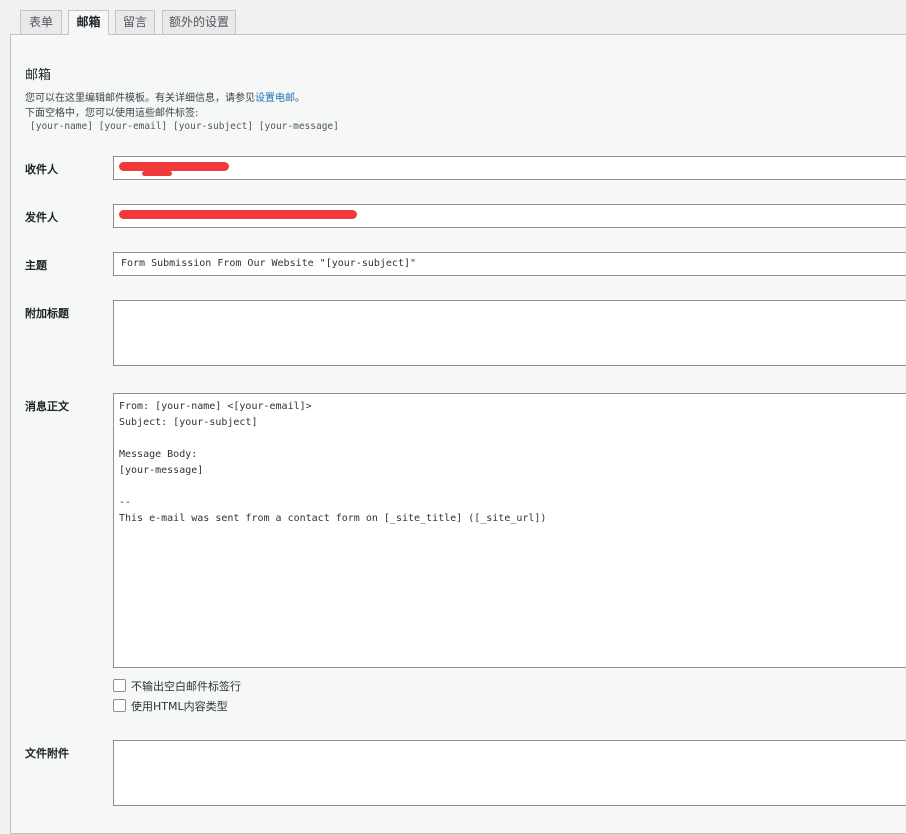  Describe the element at coordinates (38, 75) in the screenshot. I see `section-title: 邮箱` at that location.